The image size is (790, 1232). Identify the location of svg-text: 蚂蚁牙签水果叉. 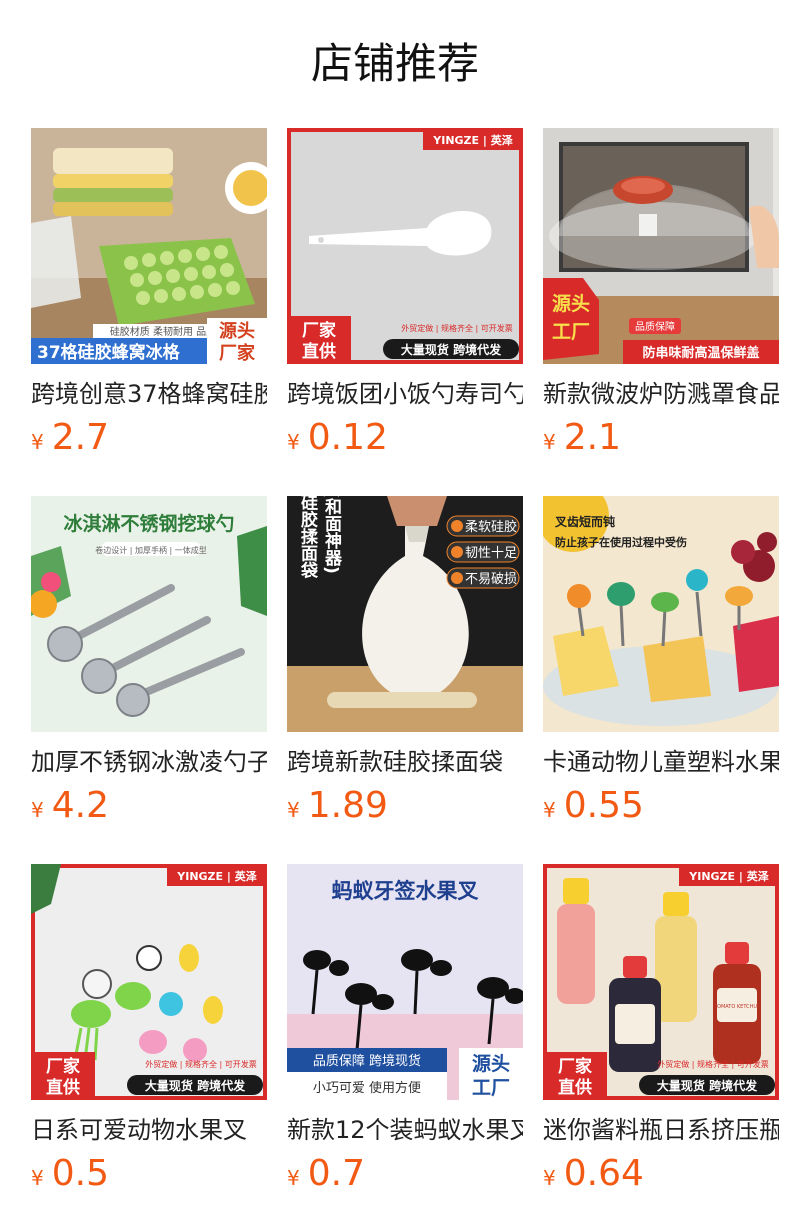
(406, 891).